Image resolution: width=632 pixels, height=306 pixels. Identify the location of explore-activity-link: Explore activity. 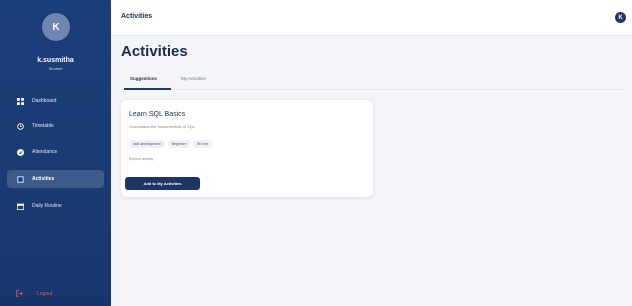
(141, 159).